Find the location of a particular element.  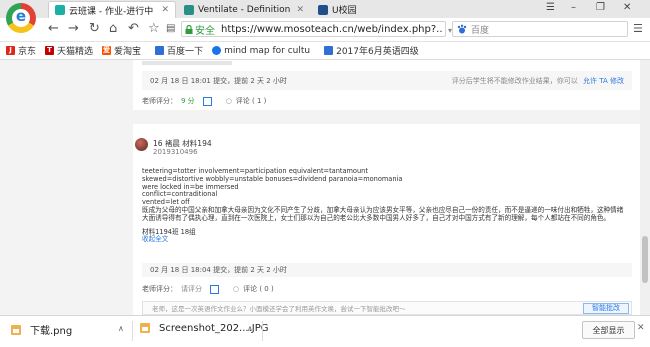

search-box: 百度 is located at coordinates (540, 29).